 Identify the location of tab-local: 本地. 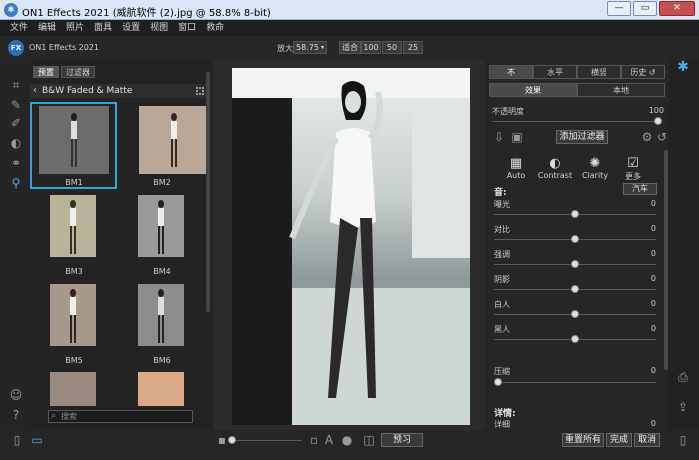
(621, 90).